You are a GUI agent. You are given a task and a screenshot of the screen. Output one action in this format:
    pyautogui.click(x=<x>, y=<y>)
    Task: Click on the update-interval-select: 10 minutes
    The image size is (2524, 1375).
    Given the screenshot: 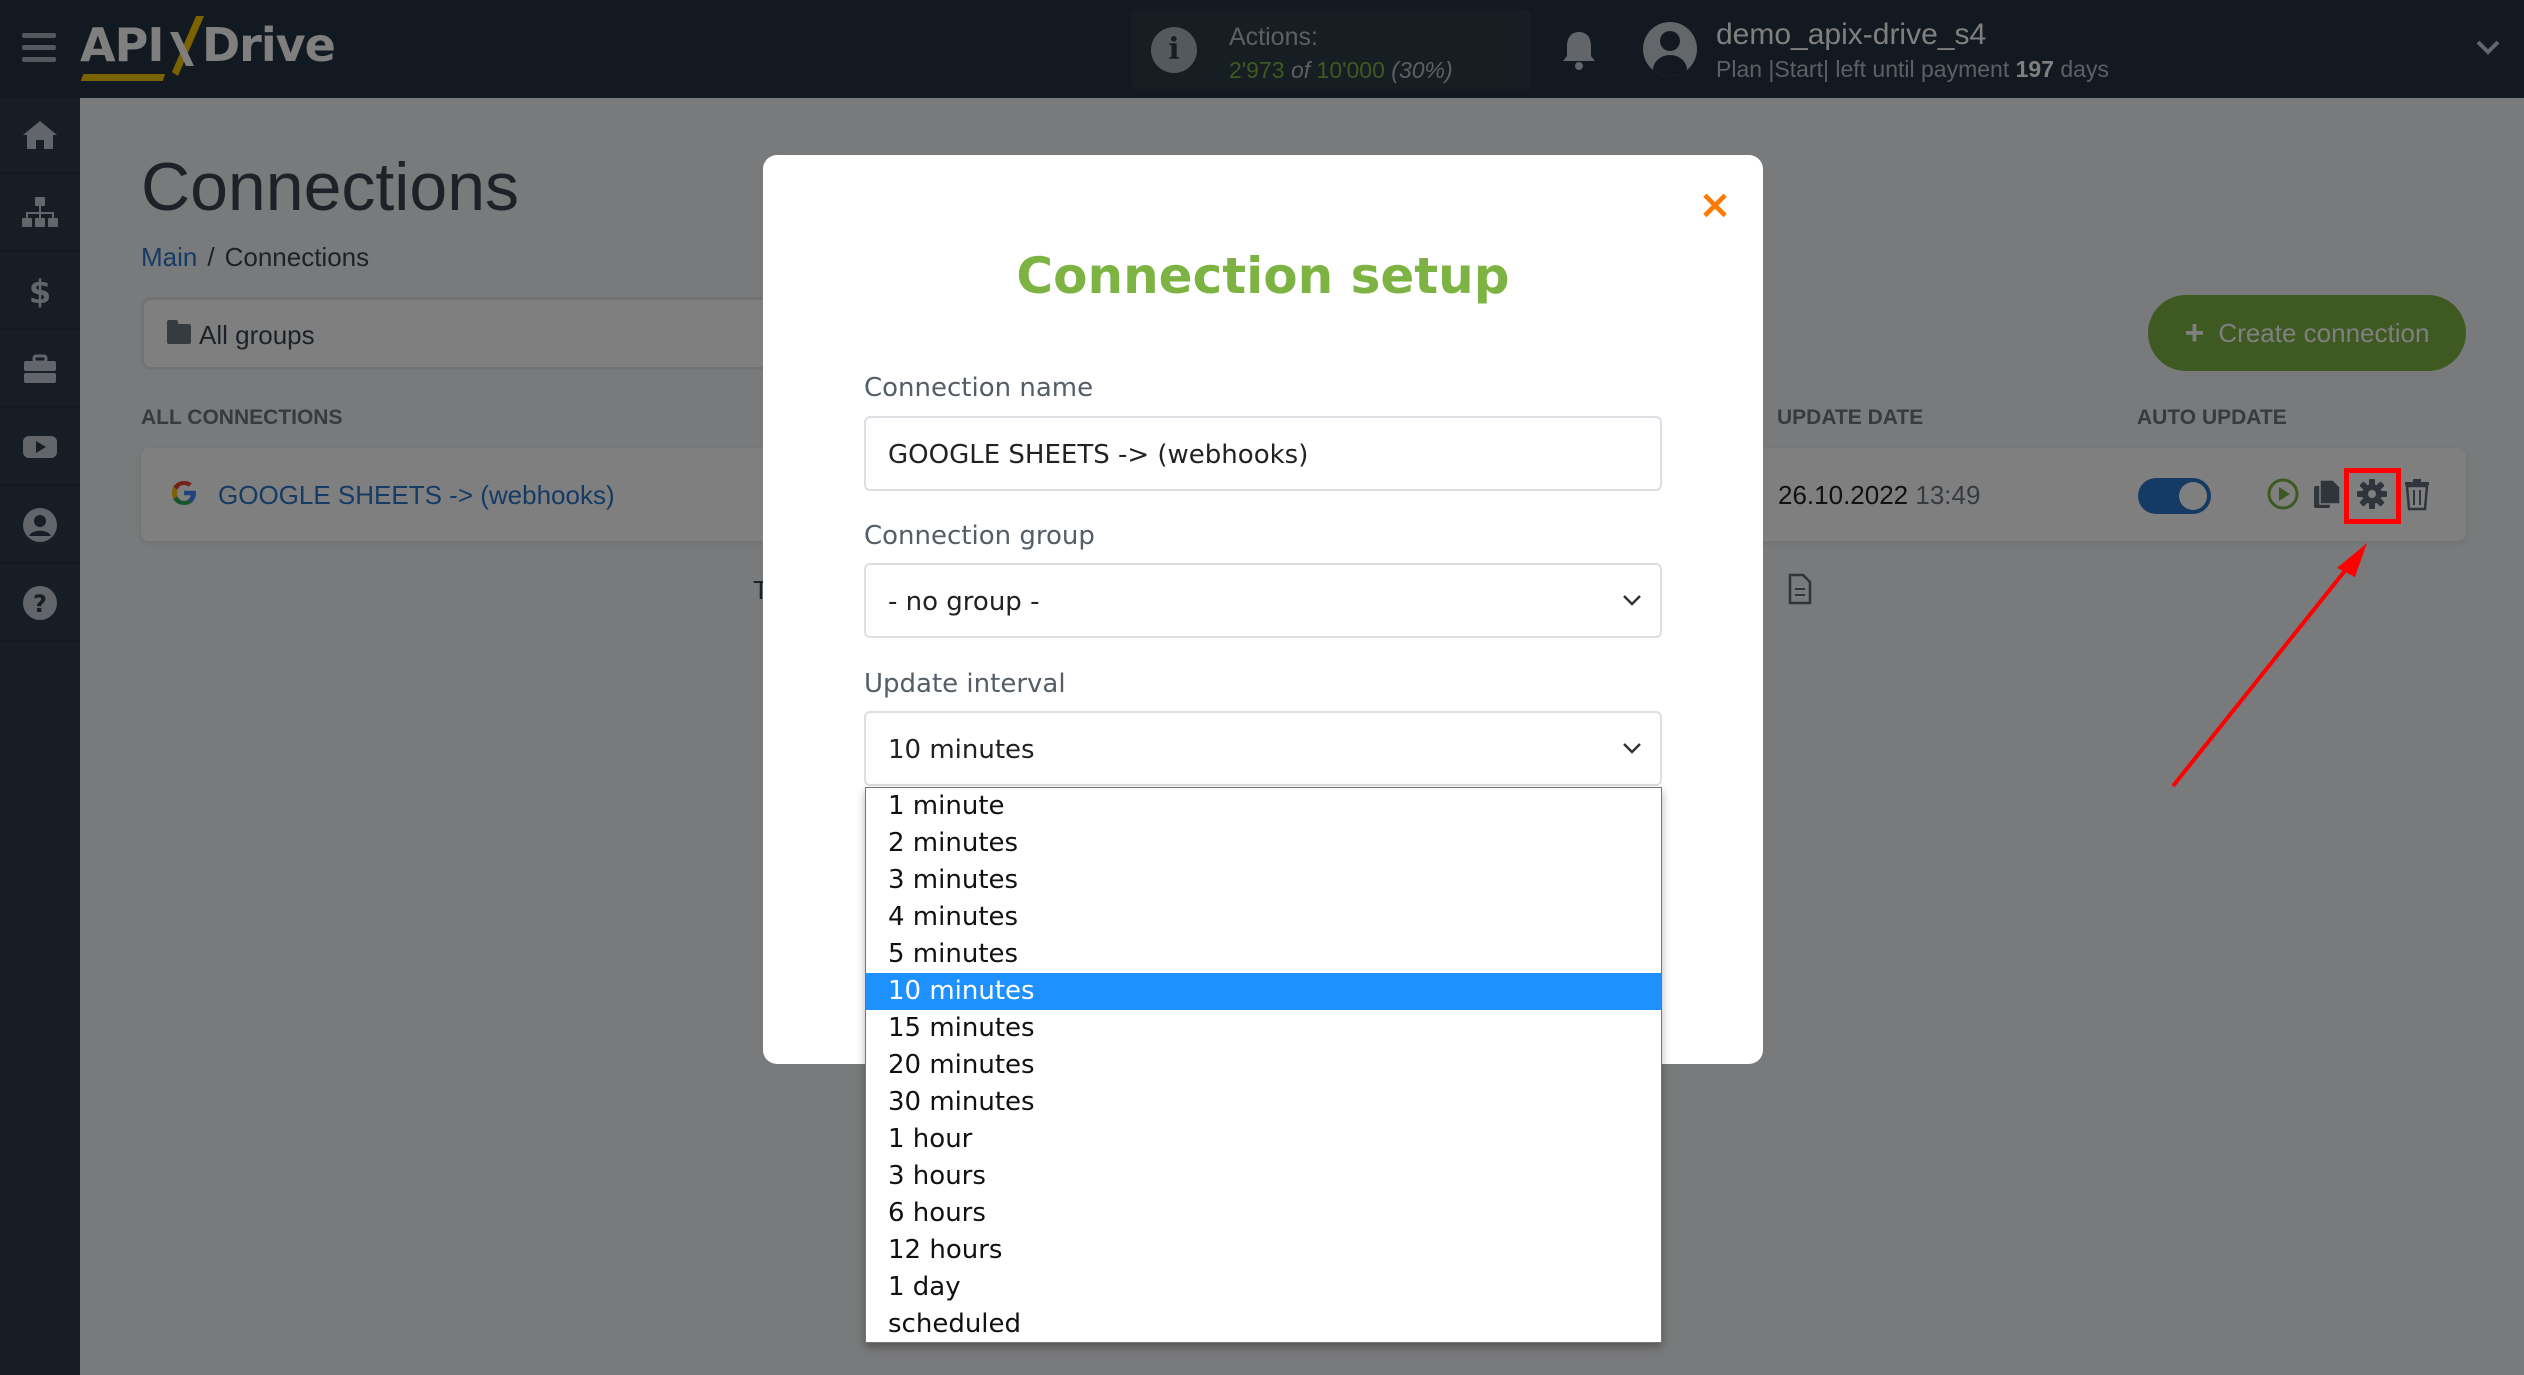 What is the action you would take?
    pyautogui.click(x=1263, y=748)
    